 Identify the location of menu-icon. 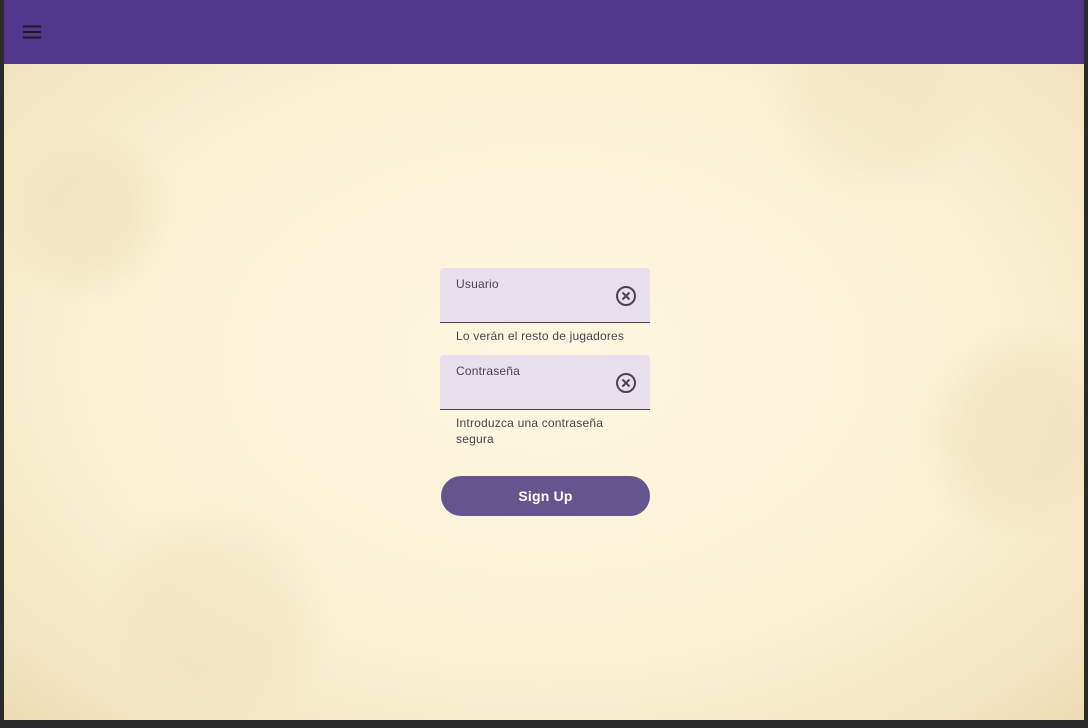
(32, 32).